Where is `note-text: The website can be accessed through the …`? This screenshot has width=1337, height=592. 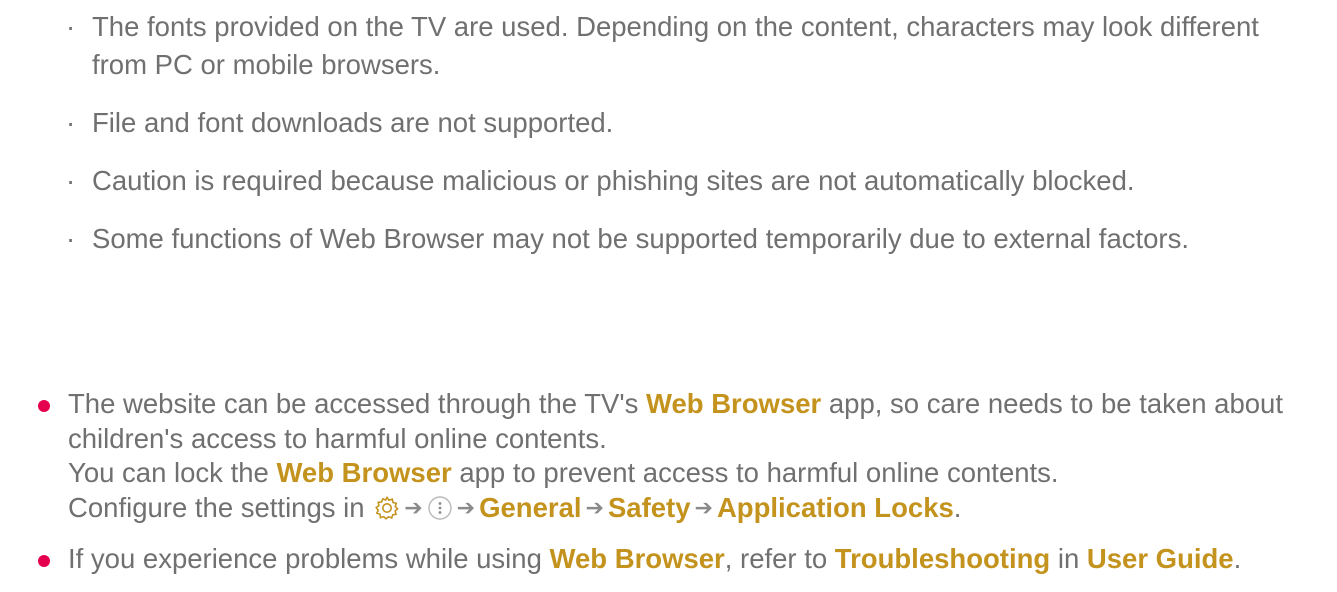 note-text: The website can be accessed through the … is located at coordinates (357, 403).